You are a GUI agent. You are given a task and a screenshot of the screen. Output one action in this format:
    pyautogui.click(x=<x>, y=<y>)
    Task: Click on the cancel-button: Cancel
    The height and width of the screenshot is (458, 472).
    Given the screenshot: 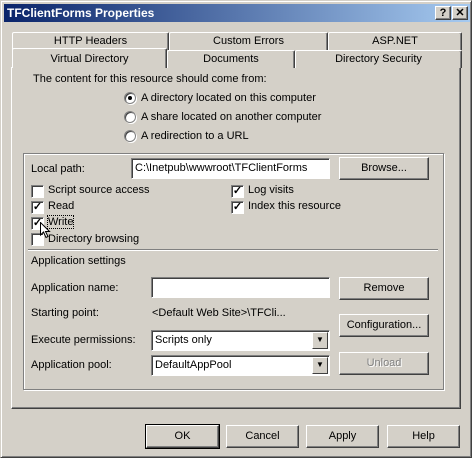 What is the action you would take?
    pyautogui.click(x=262, y=436)
    